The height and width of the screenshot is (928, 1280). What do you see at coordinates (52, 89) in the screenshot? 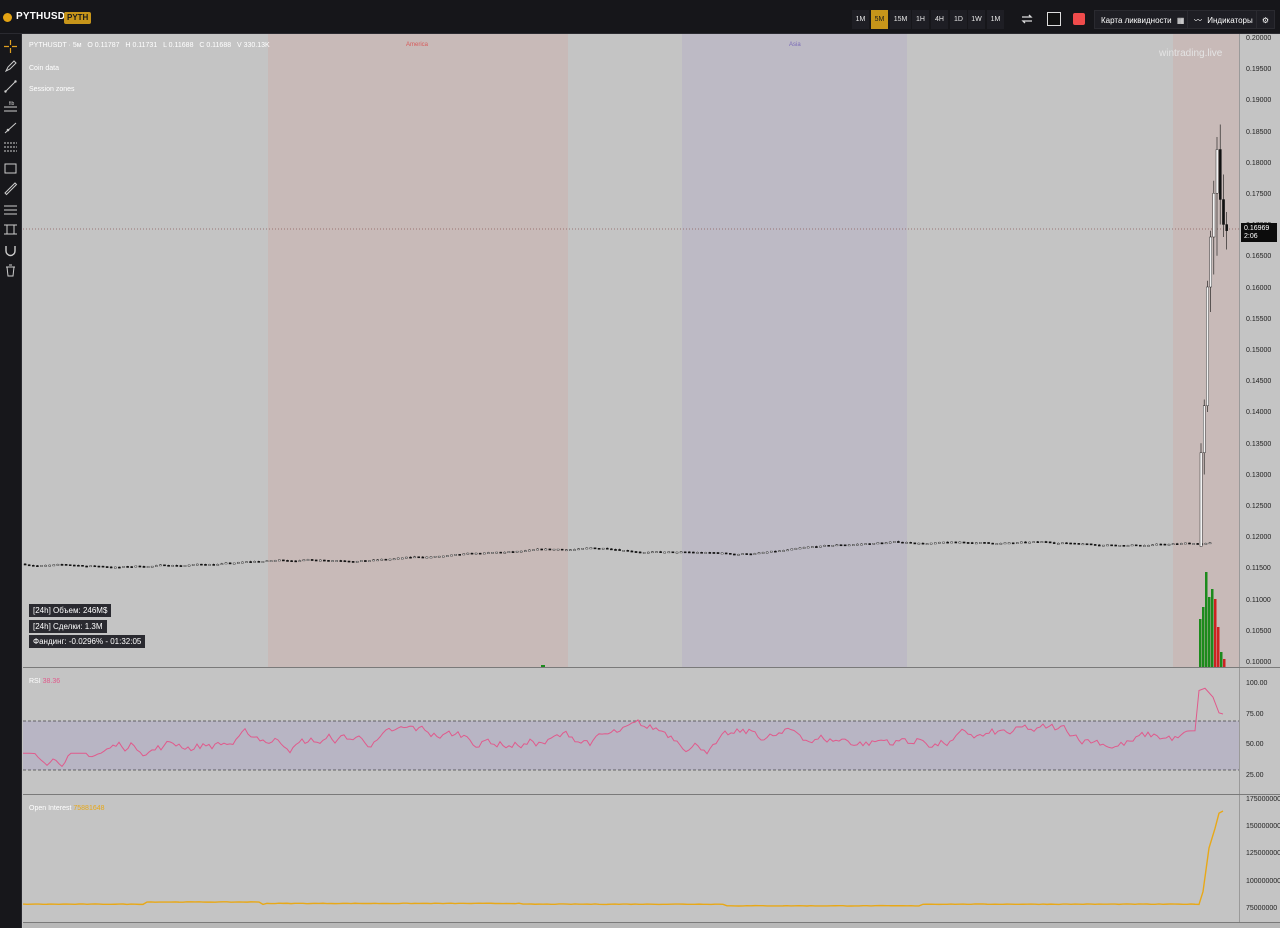
I see `indicator-session-zones: Session zones` at bounding box center [52, 89].